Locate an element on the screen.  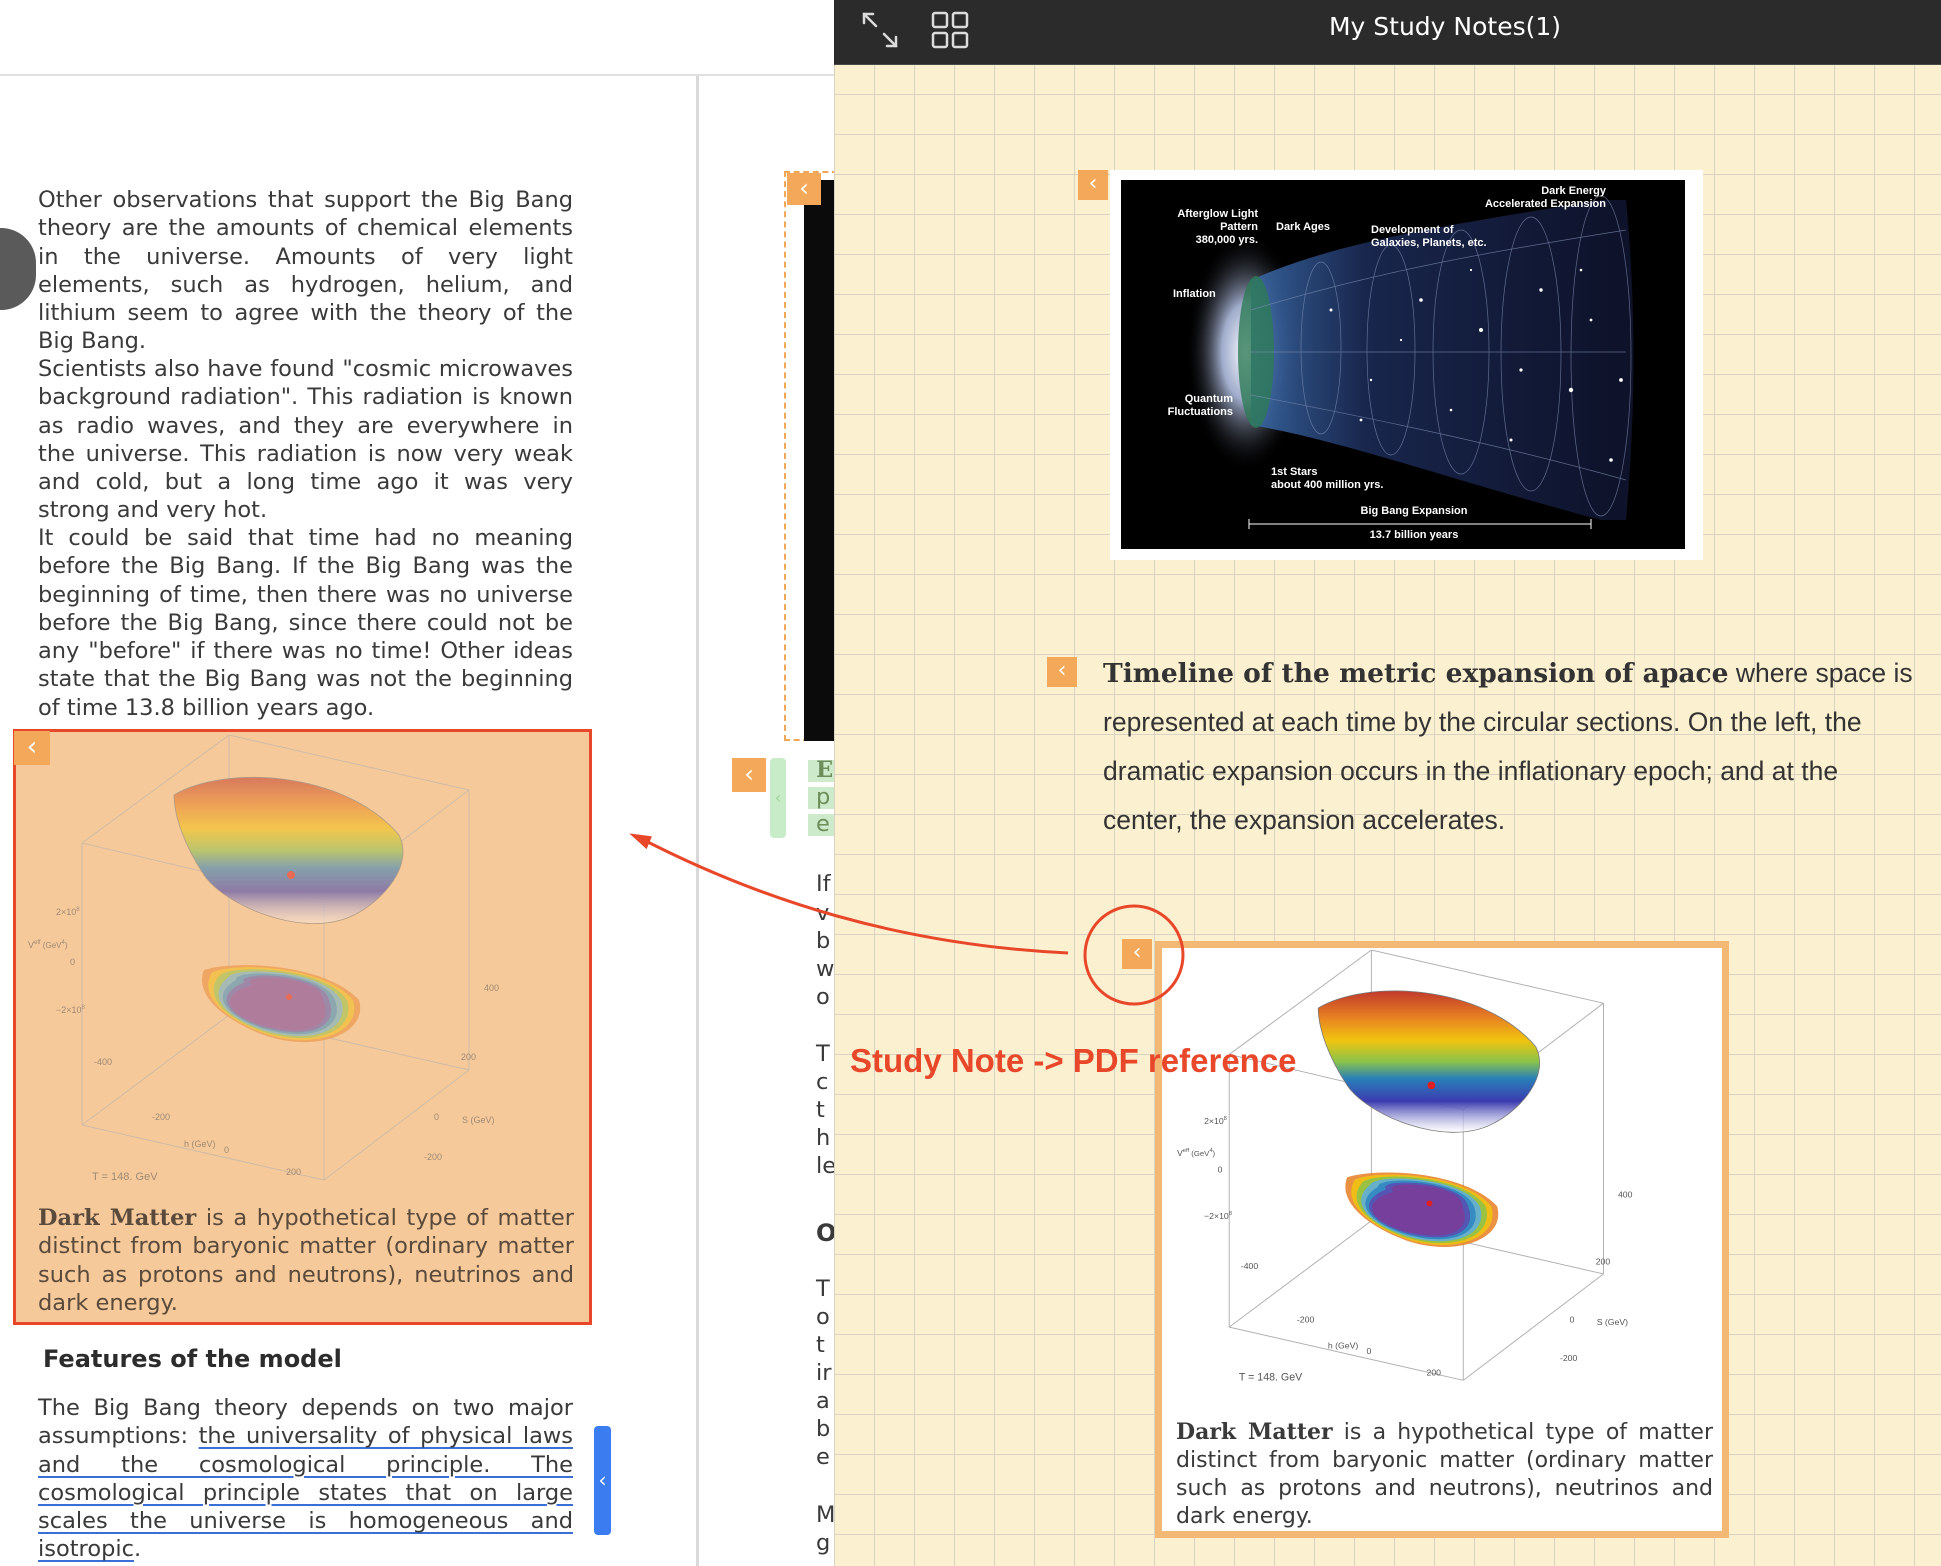
image-label: about 400 million yrs. is located at coordinates (1327, 485).